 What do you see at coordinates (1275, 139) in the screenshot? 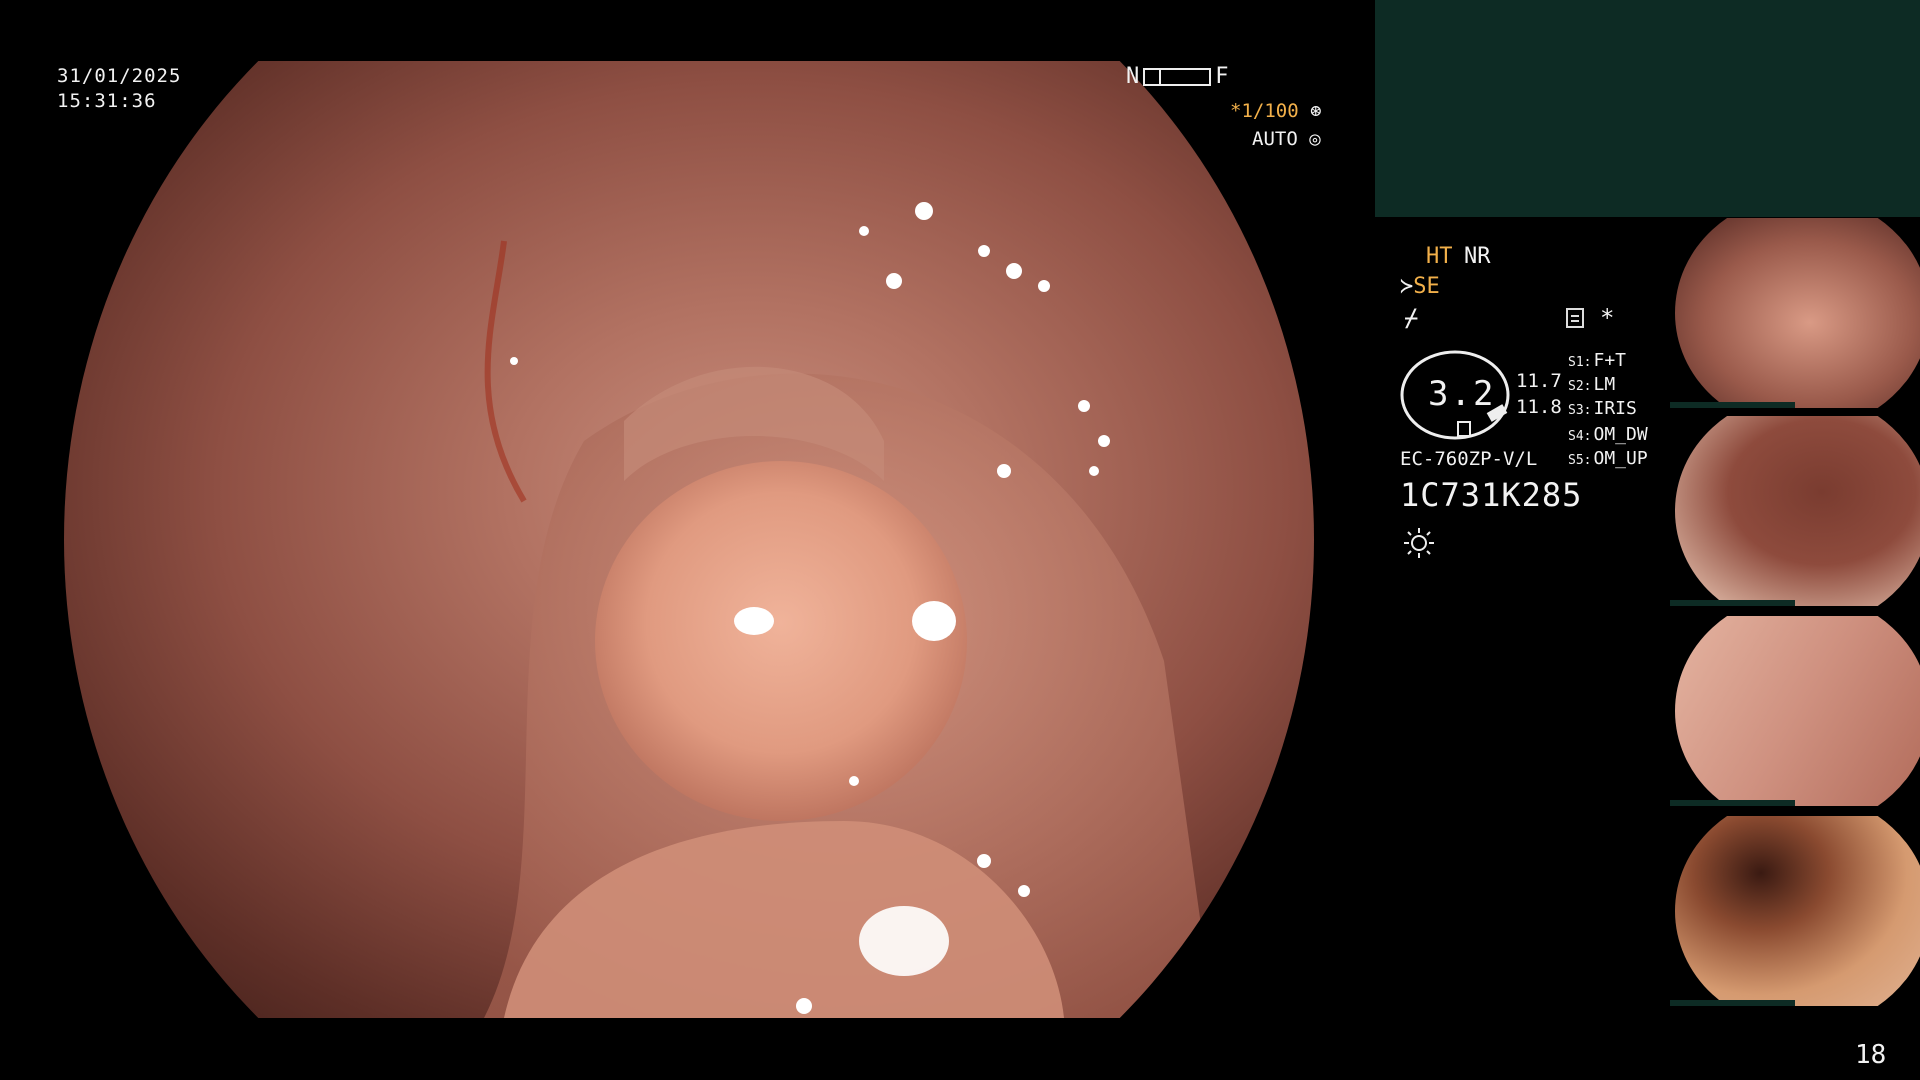
I see `iris-mode-text: AUTO` at bounding box center [1275, 139].